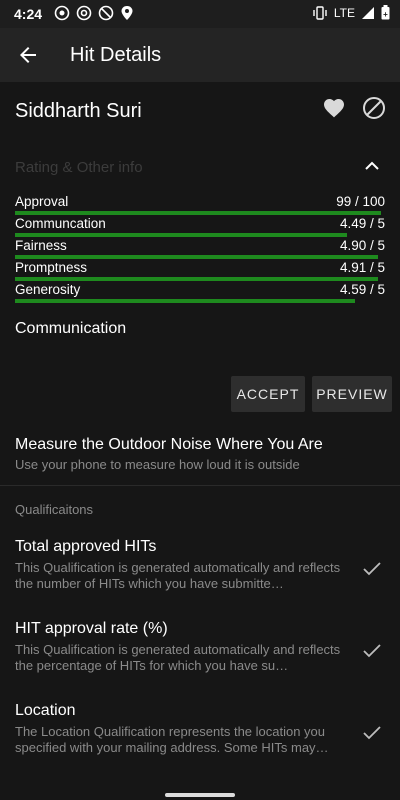 Image resolution: width=400 pixels, height=800 pixels. Describe the element at coordinates (71, 328) in the screenshot. I see `communication-title: Communication` at that location.